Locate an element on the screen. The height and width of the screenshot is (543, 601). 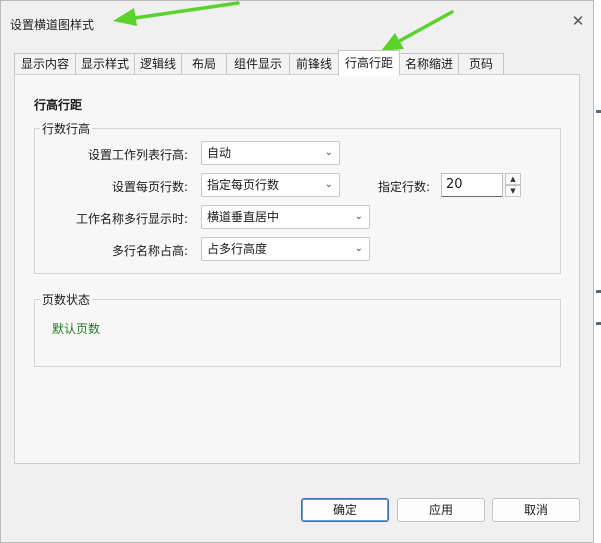
spin-down-icon: ▼ is located at coordinates (513, 191).